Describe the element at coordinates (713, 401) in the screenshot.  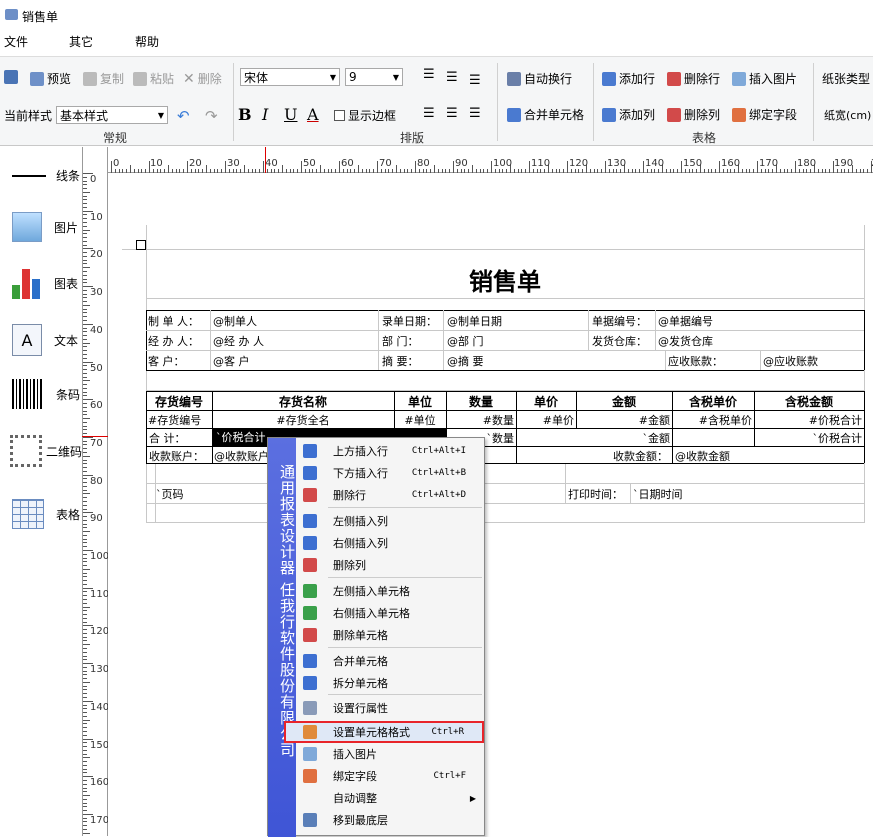
I see `column-header: 含税单价` at that location.